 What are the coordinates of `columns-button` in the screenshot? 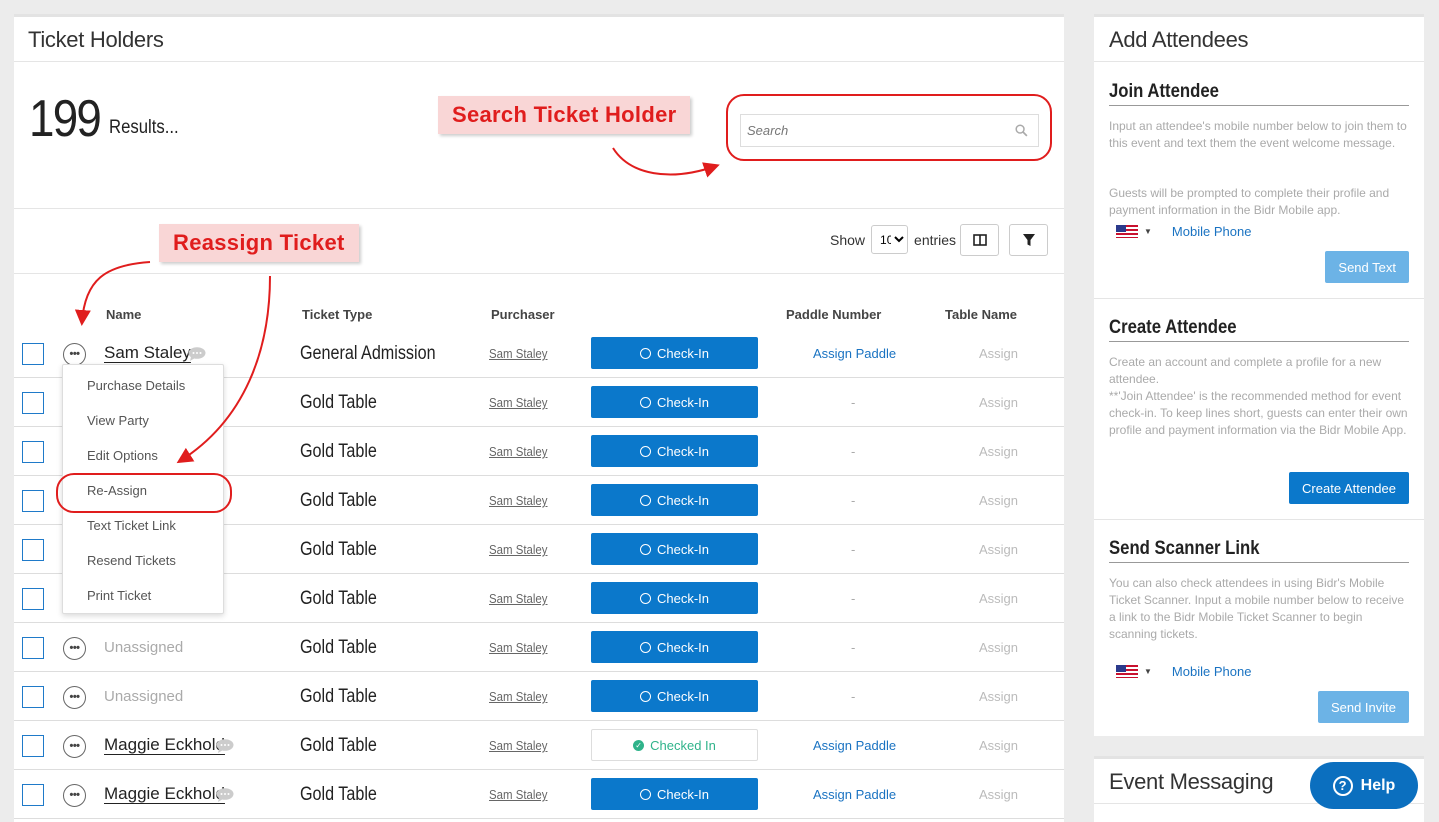 It's located at (979, 240).